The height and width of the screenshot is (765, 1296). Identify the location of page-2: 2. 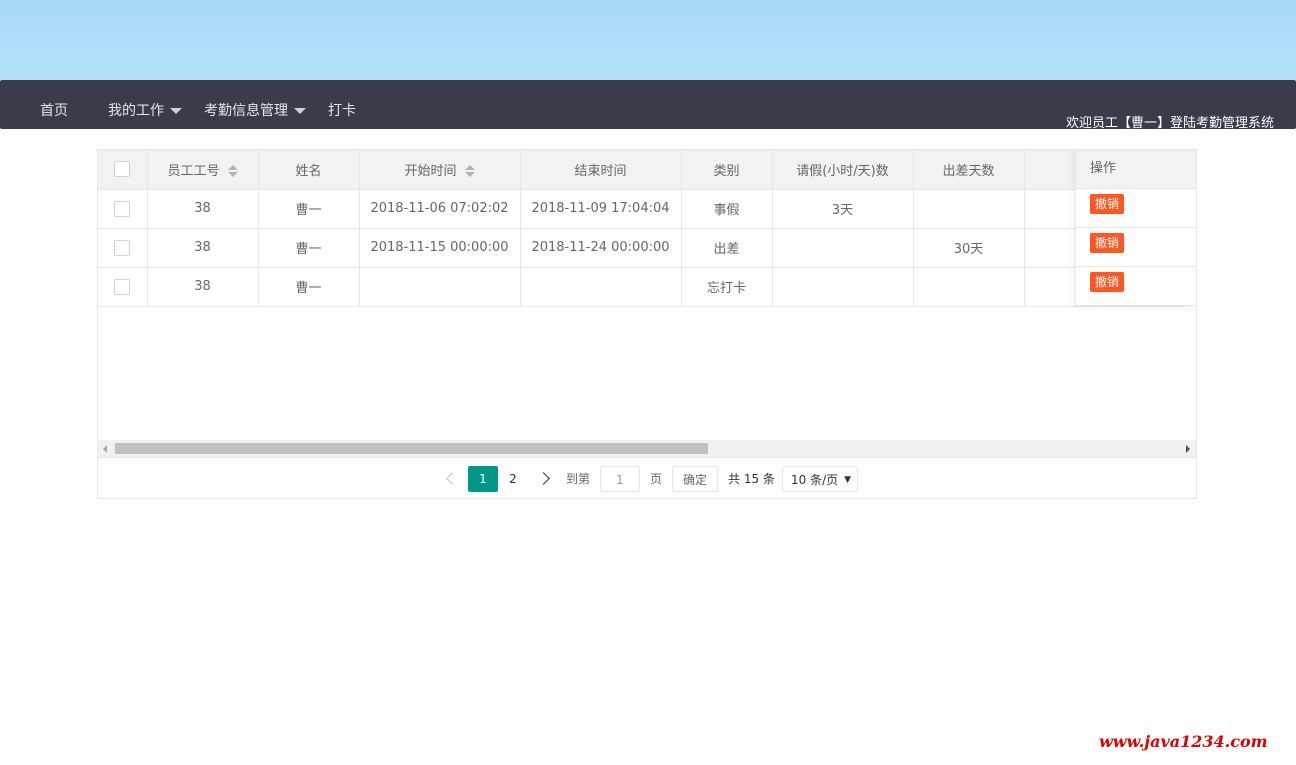
(513, 479).